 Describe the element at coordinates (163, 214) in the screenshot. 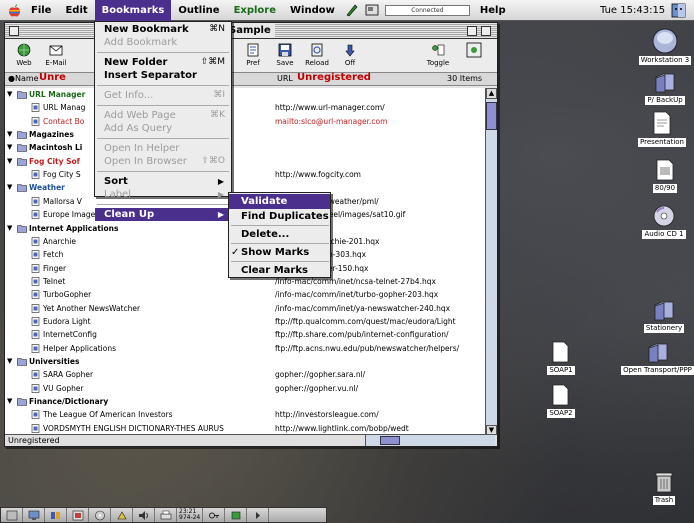

I see `menu-item-clean-up: Clean Up ▶` at that location.